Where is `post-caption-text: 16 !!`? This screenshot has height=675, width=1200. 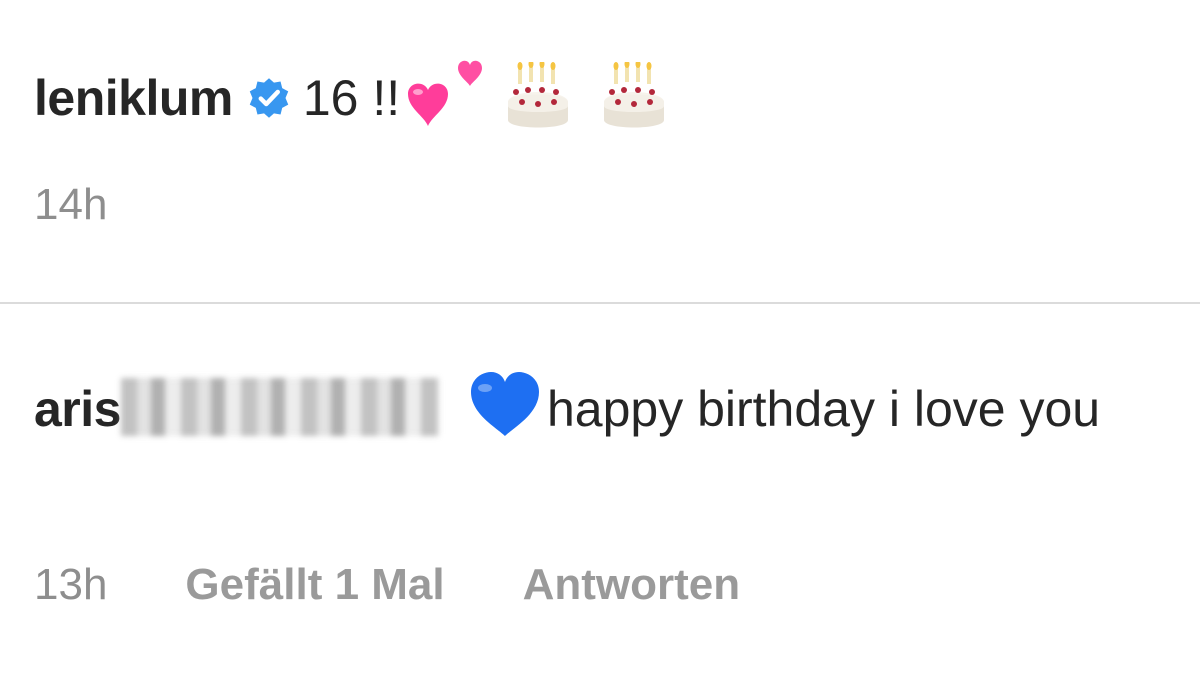 post-caption-text: 16 !! is located at coordinates (351, 98).